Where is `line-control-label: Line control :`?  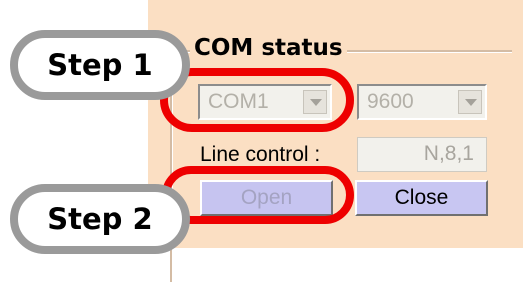 line-control-label: Line control : is located at coordinates (260, 154).